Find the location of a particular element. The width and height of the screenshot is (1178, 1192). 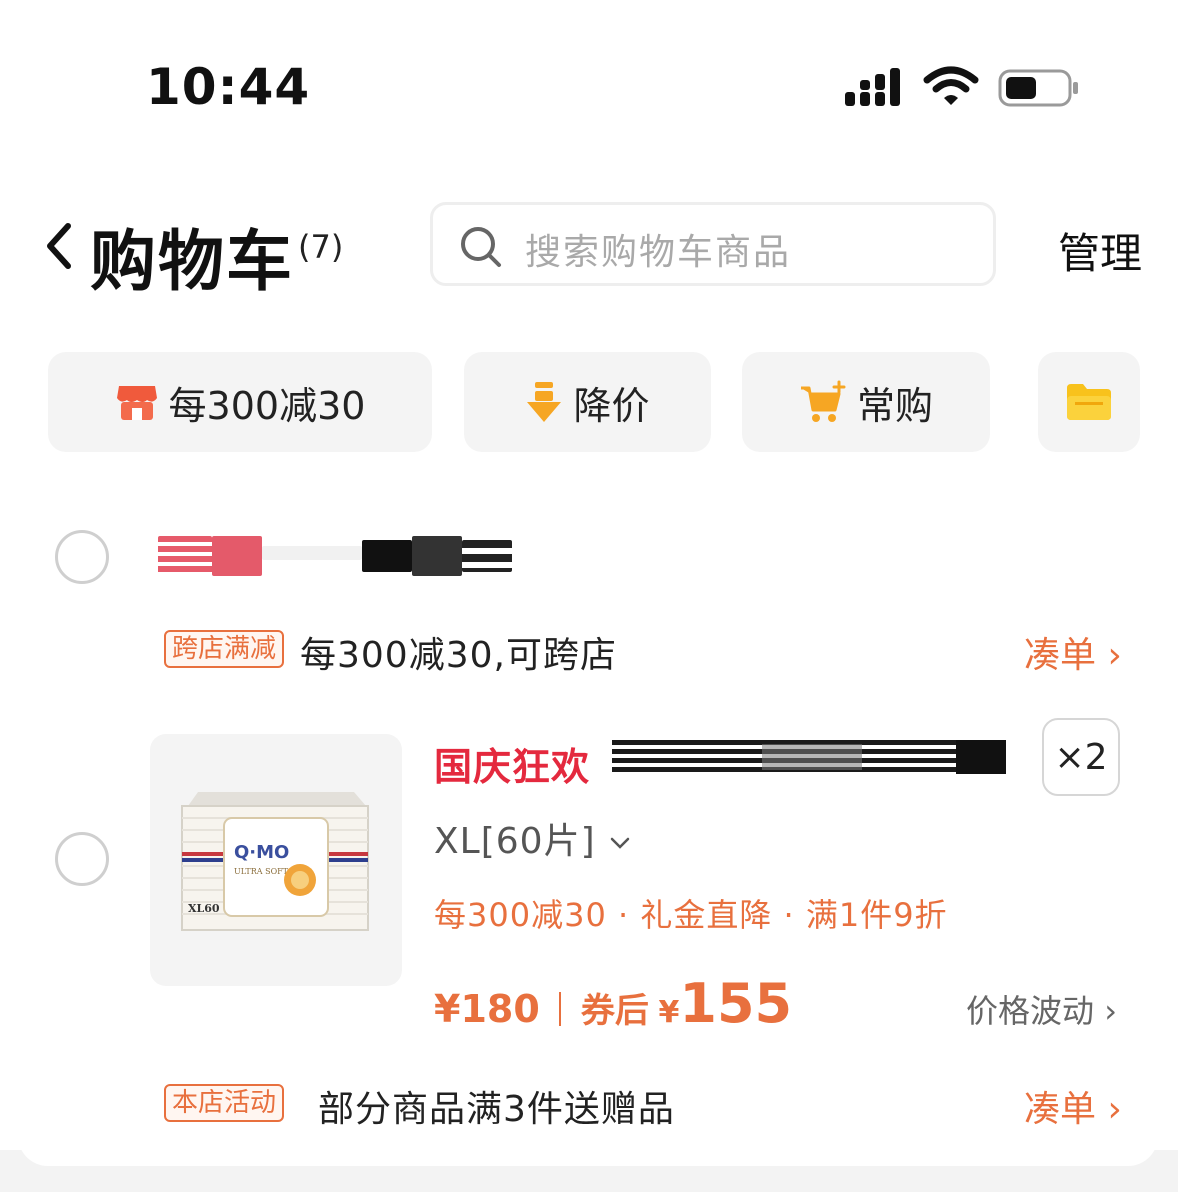

page-title: 购物车 is located at coordinates (192, 261).